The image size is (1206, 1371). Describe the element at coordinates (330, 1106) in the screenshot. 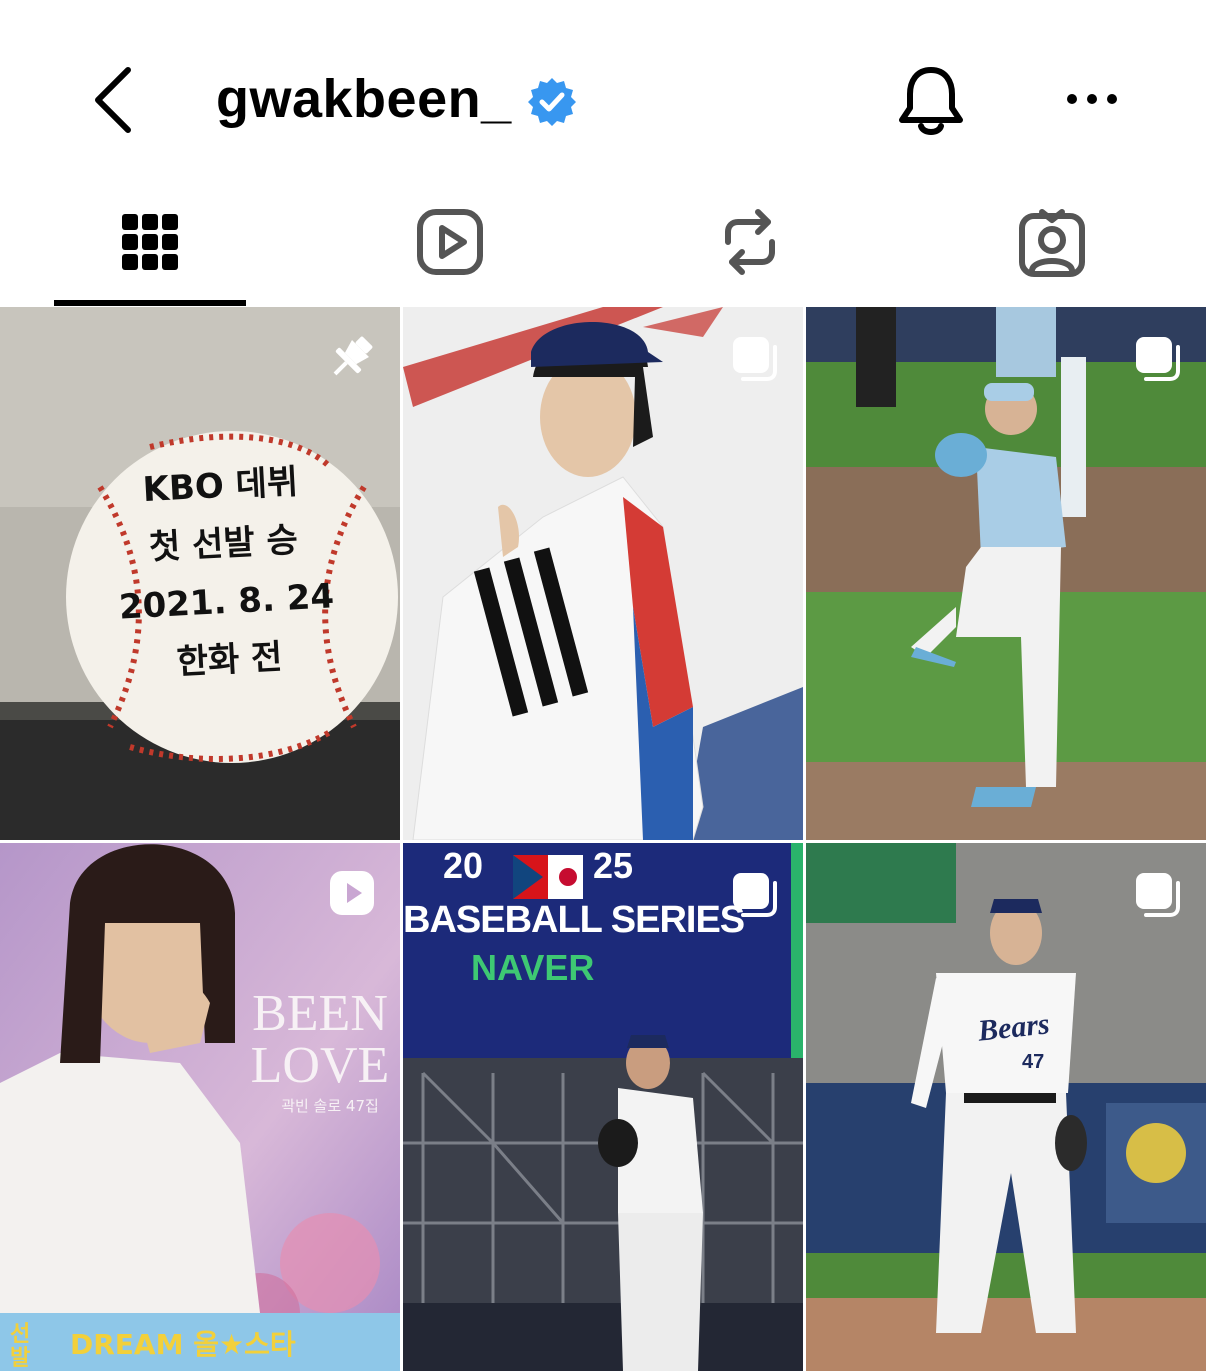

I see `poster-subtitle: 곽빈 솔로 47집` at that location.